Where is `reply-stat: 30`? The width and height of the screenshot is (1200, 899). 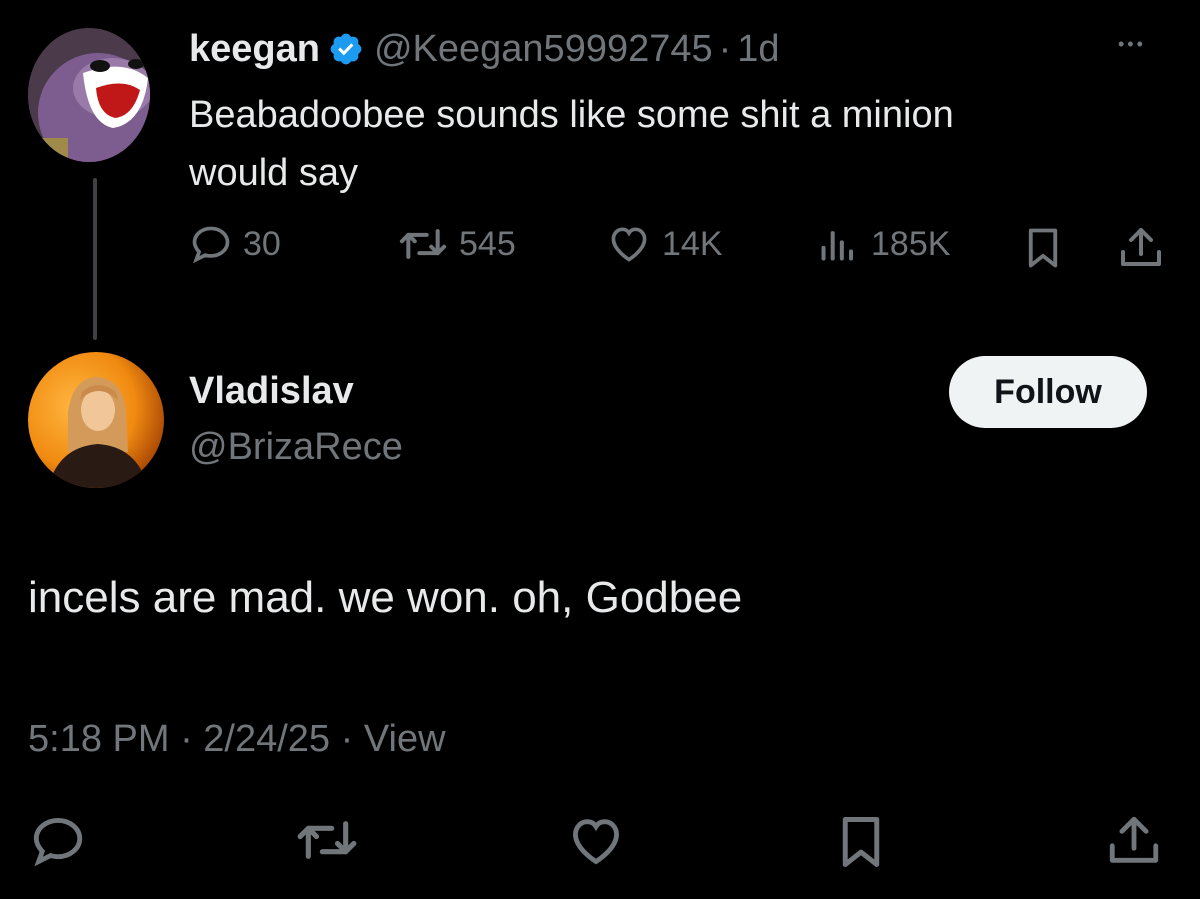
reply-stat: 30 is located at coordinates (235, 244).